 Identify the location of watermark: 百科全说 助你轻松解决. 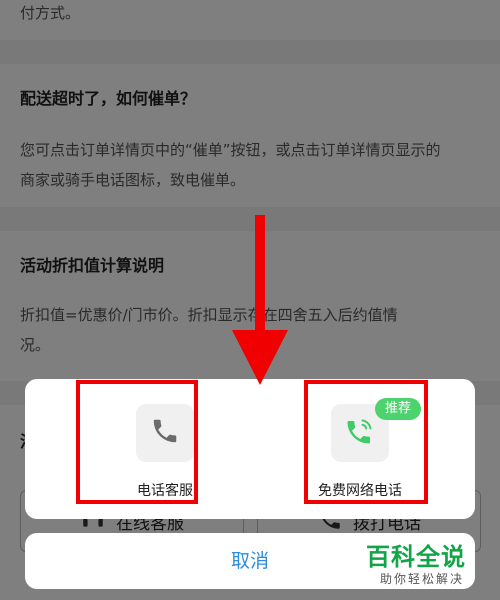
(431, 565).